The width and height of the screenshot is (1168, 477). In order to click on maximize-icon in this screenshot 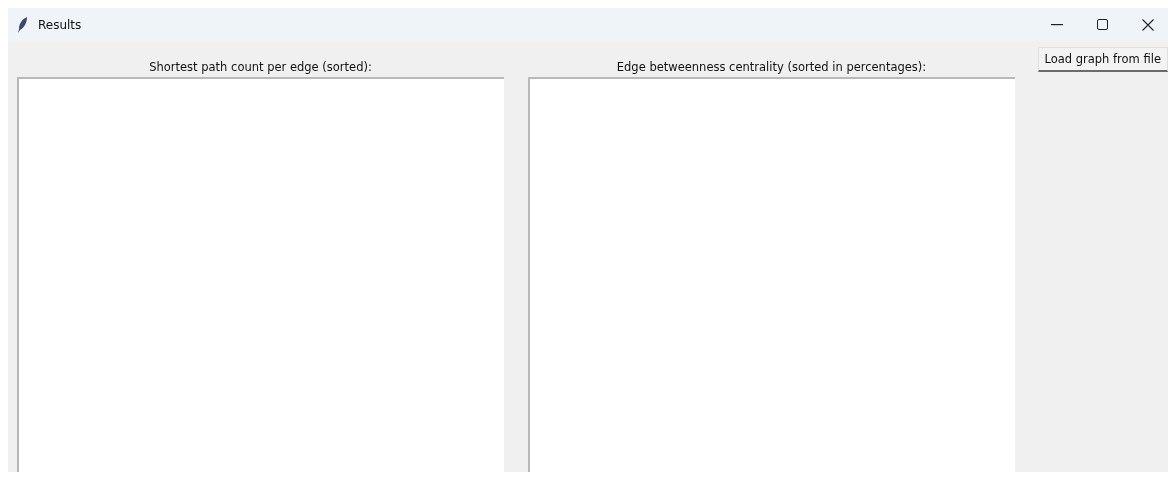, I will do `click(1102, 24)`.